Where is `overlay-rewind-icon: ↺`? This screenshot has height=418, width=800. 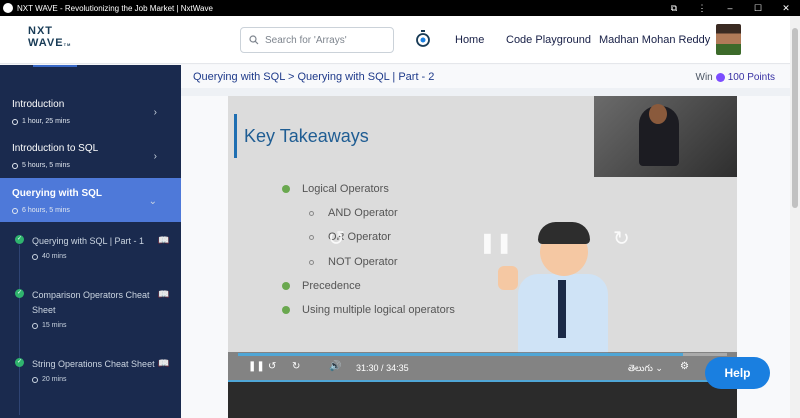 overlay-rewind-icon: ↺ is located at coordinates (336, 238).